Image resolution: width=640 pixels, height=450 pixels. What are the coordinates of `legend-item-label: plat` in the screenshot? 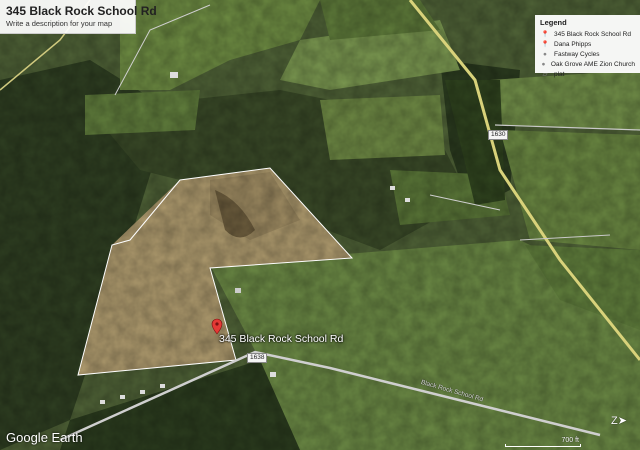 It's located at (559, 74).